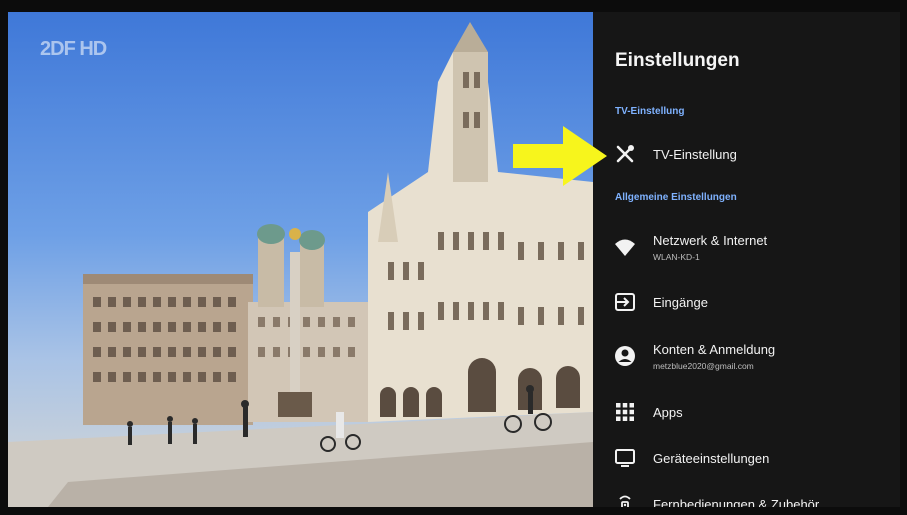 The width and height of the screenshot is (907, 515). What do you see at coordinates (668, 412) in the screenshot?
I see `menu-item-label: Apps` at bounding box center [668, 412].